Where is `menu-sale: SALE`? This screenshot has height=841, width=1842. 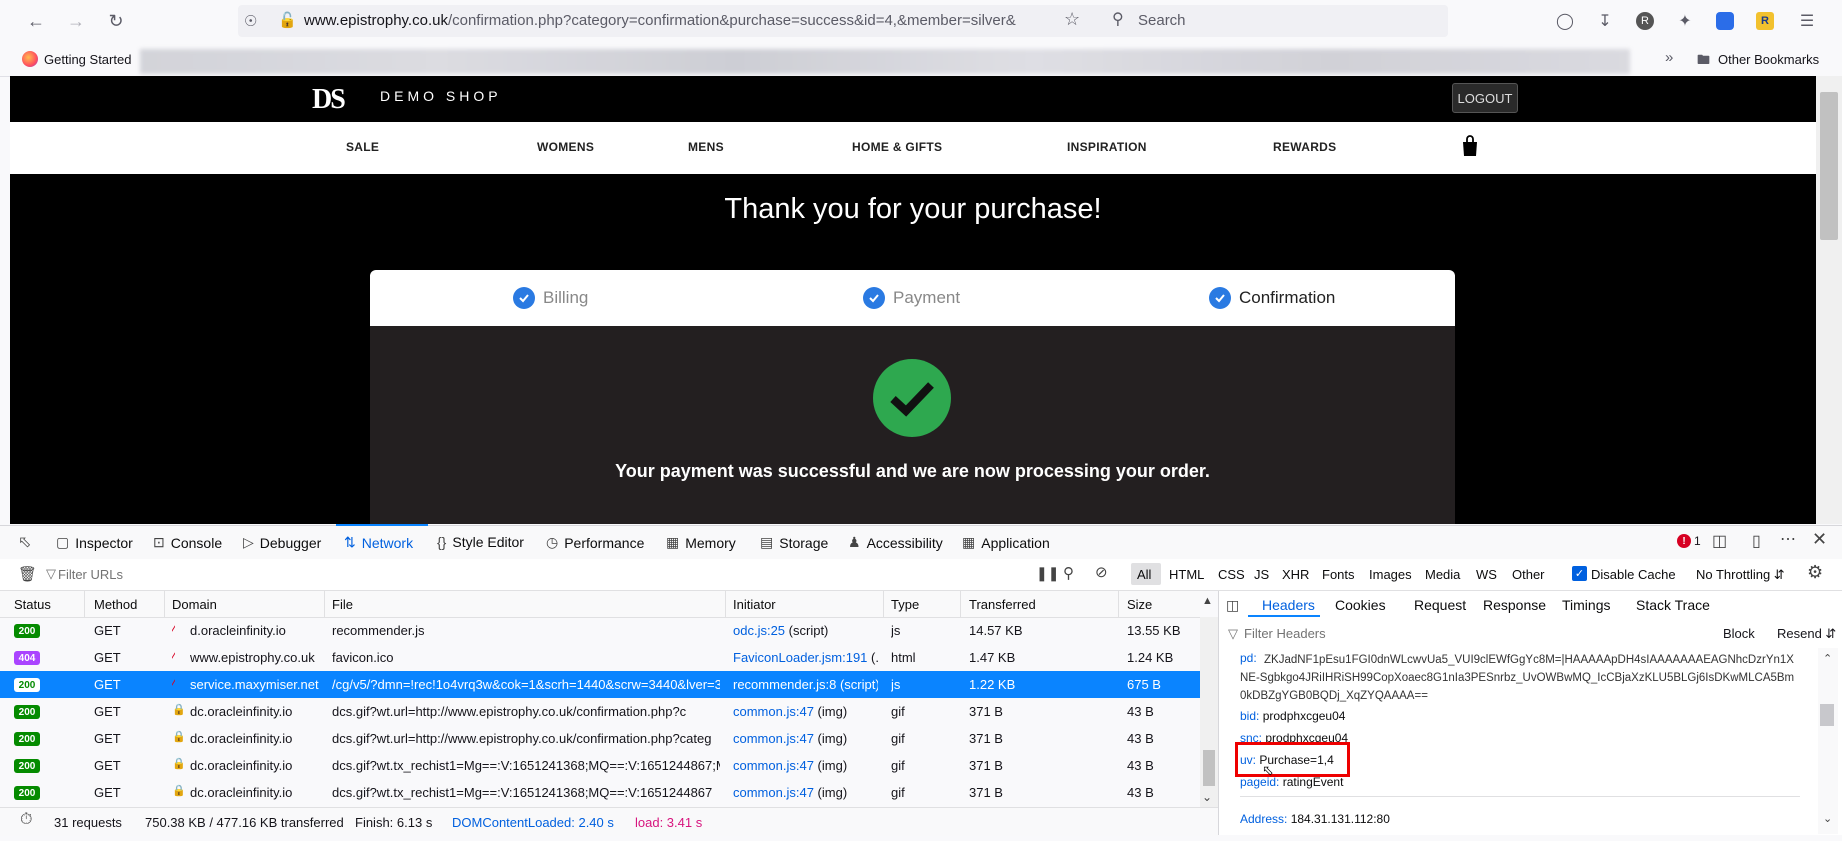 menu-sale: SALE is located at coordinates (362, 147).